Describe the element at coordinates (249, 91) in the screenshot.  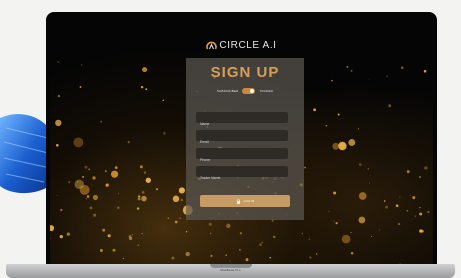
I see `account-type-toggle` at that location.